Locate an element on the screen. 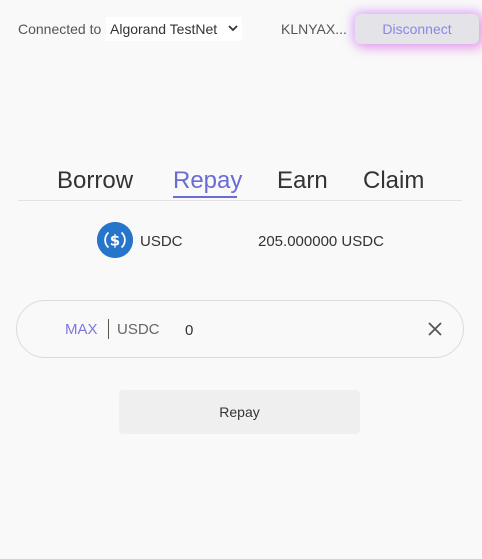 This screenshot has height=559, width=482. connected-label: Connected to is located at coordinates (60, 29).